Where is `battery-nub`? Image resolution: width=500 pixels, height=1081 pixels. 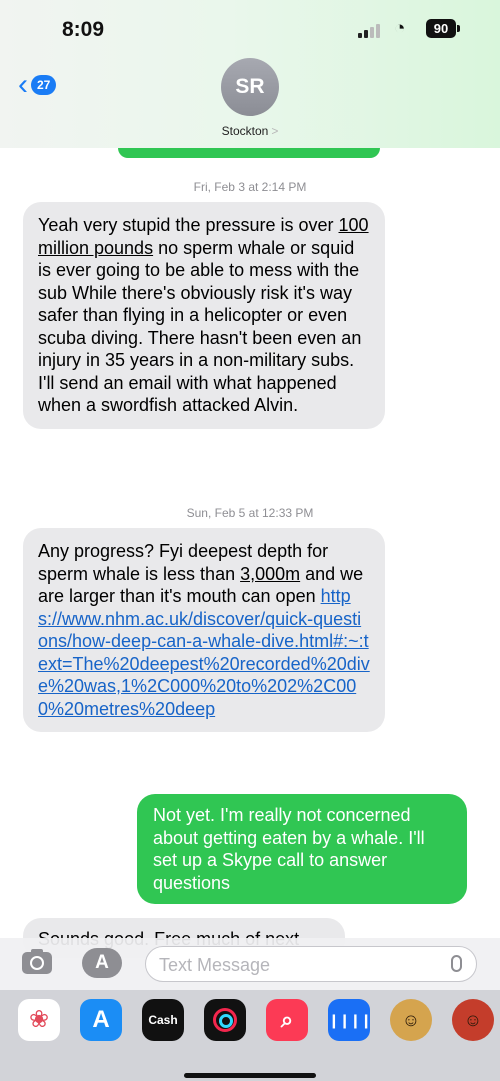 battery-nub is located at coordinates (458, 28).